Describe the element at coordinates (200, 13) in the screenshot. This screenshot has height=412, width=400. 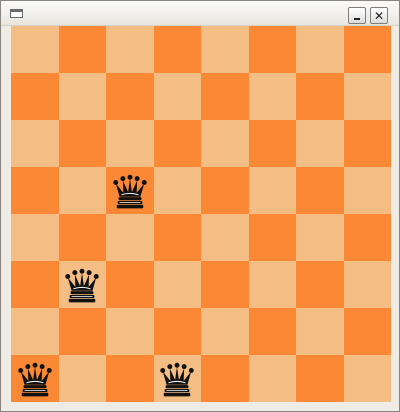
I see `title-bar: ✕` at that location.